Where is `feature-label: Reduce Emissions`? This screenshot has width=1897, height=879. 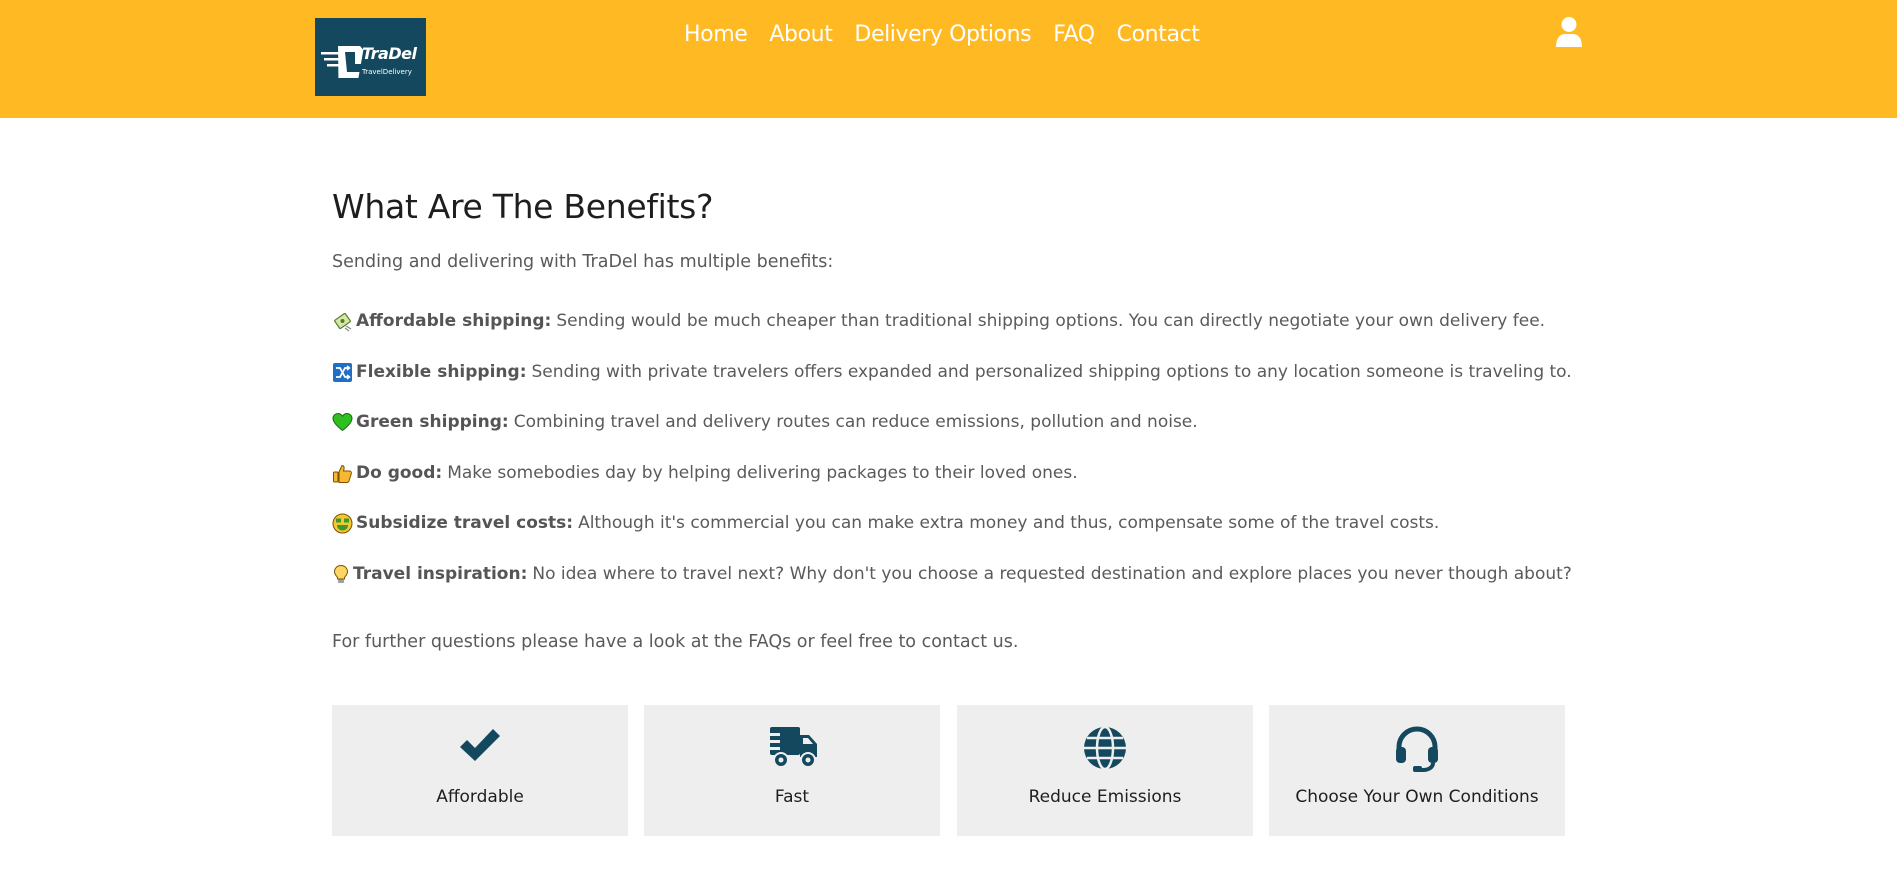
feature-label: Reduce Emissions is located at coordinates (1105, 797).